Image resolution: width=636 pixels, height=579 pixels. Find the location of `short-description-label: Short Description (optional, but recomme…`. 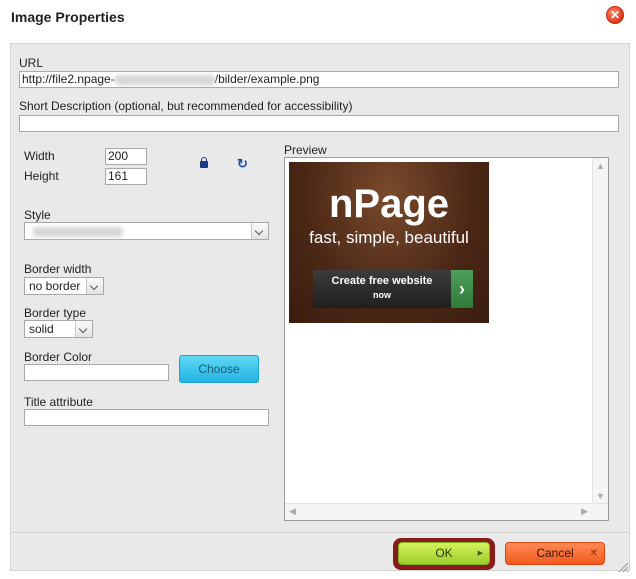

short-description-label: Short Description (optional, but recomme… is located at coordinates (186, 106).